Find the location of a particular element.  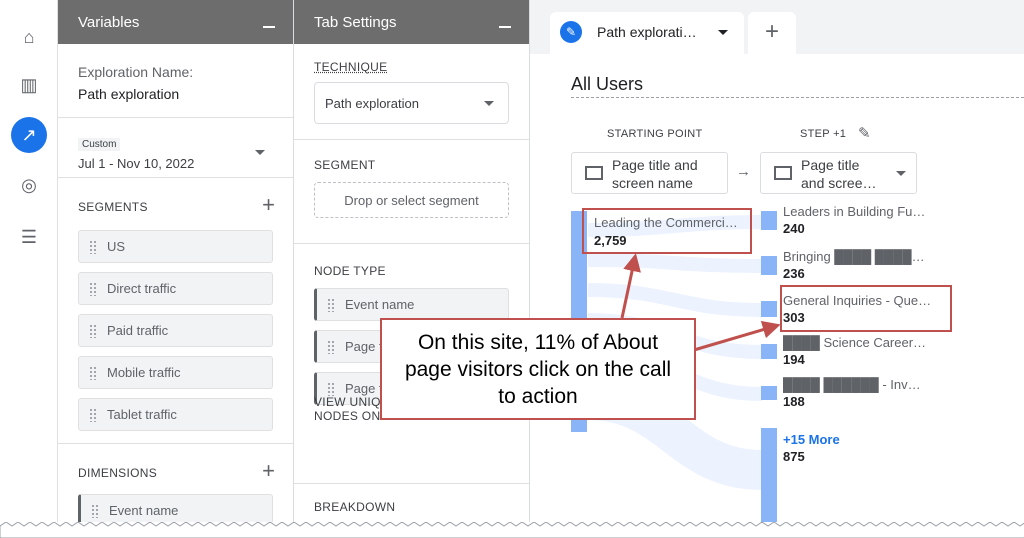

torn-edge is located at coordinates (512, 530).